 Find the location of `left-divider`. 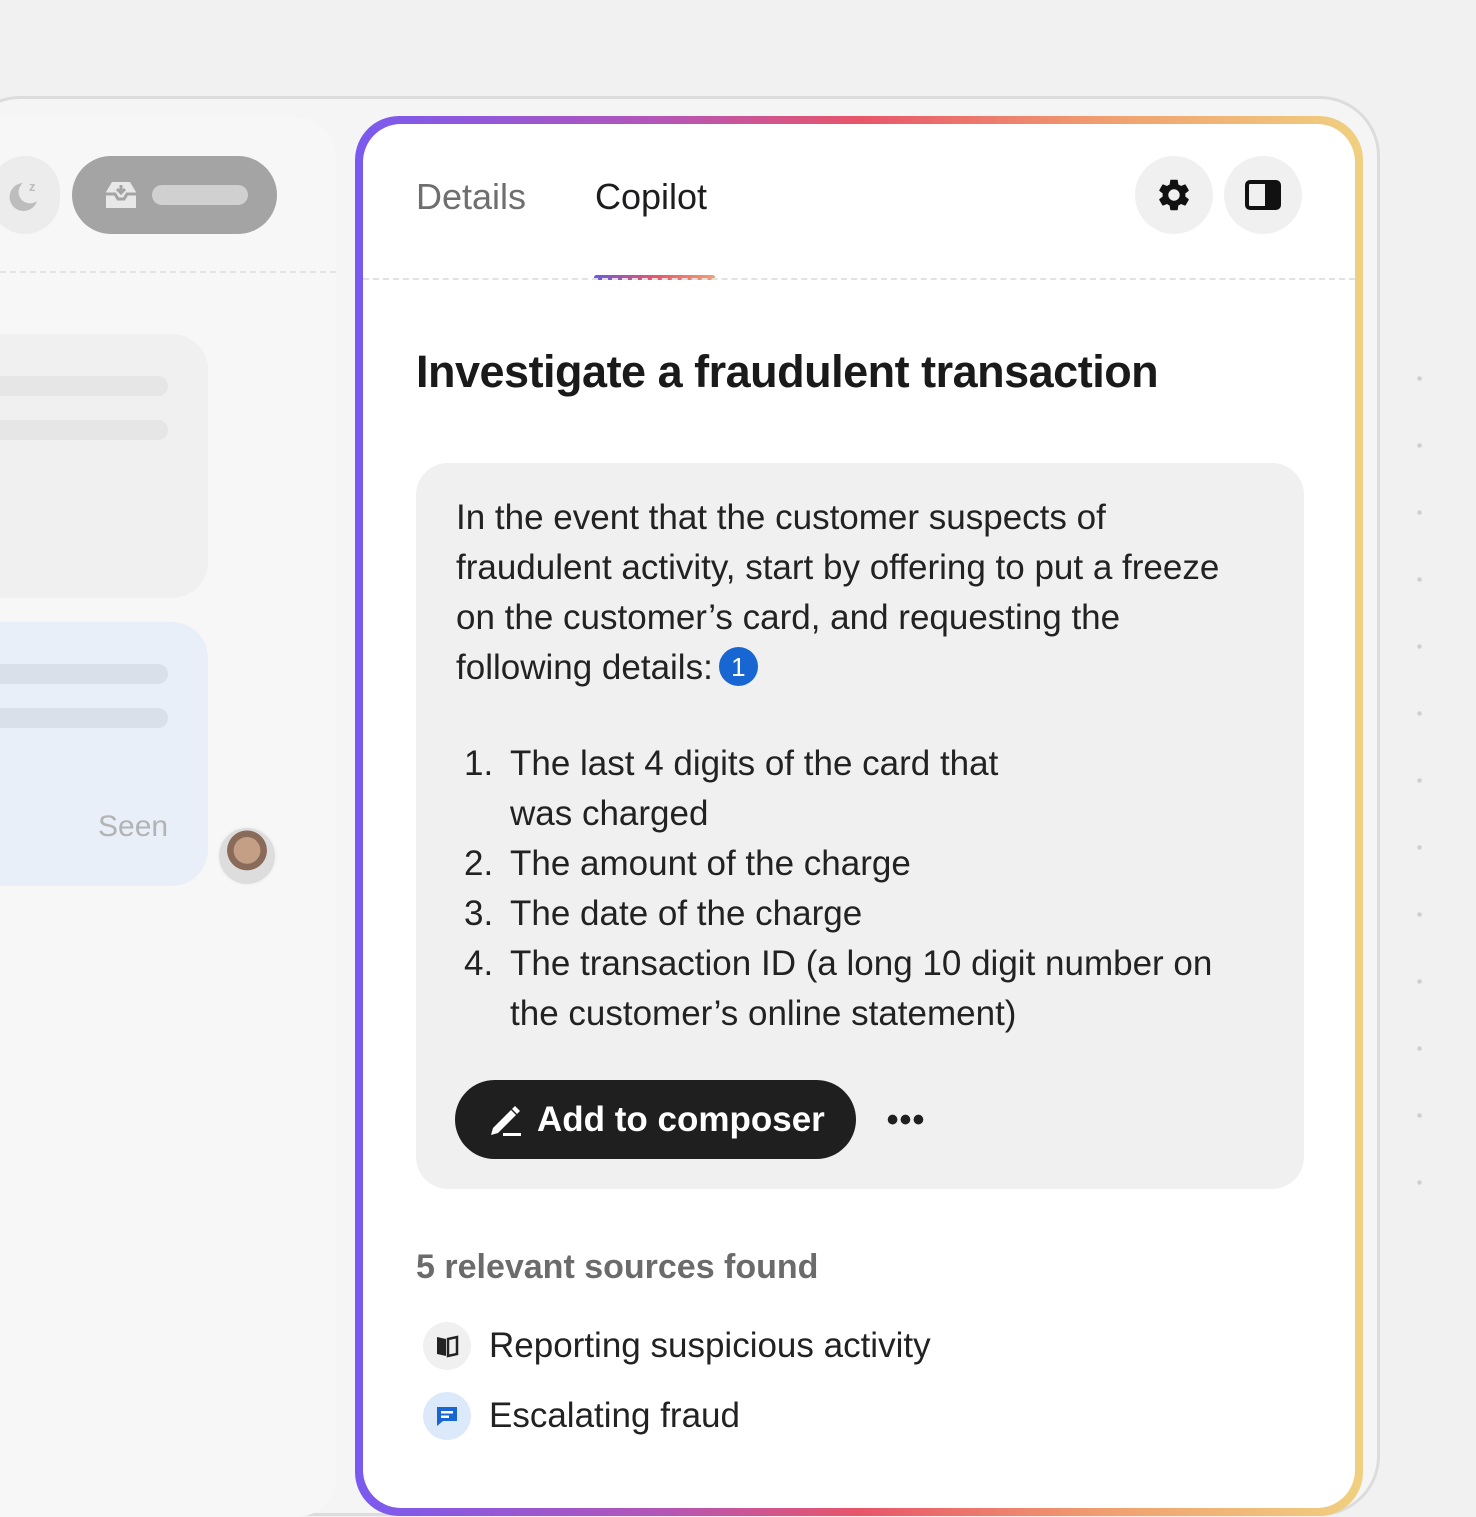

left-divider is located at coordinates (168, 272).